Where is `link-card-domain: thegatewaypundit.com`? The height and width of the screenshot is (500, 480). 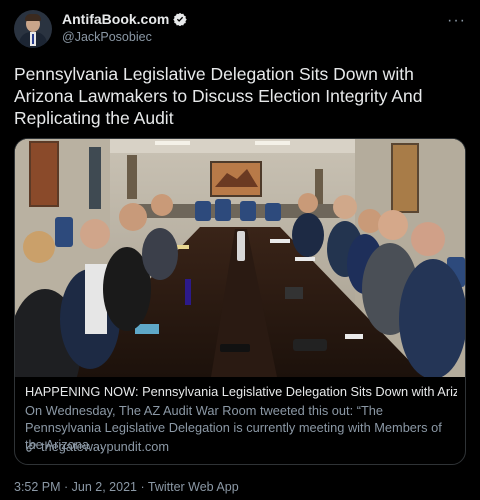 link-card-domain: thegatewaypundit.com is located at coordinates (97, 446).